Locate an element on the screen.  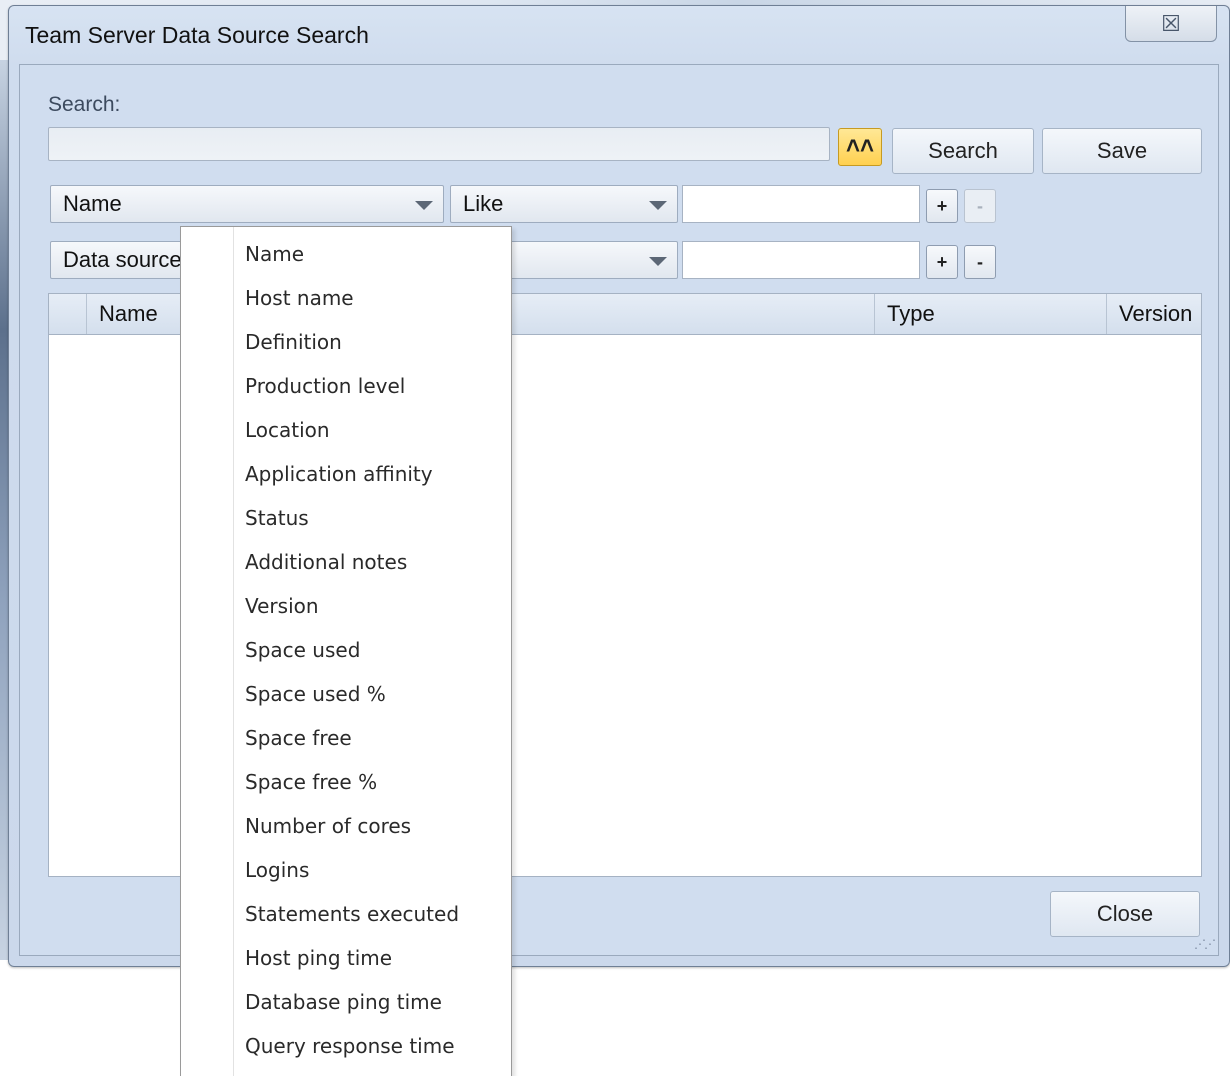
search-label: Search: is located at coordinates (84, 104).